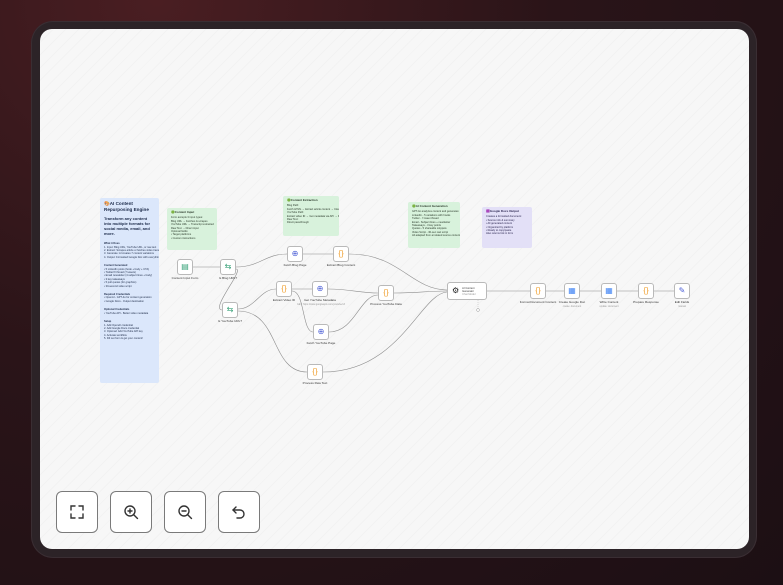 Image resolution: width=783 pixels, height=585 pixels. I want to click on fit-view-button, so click(77, 512).